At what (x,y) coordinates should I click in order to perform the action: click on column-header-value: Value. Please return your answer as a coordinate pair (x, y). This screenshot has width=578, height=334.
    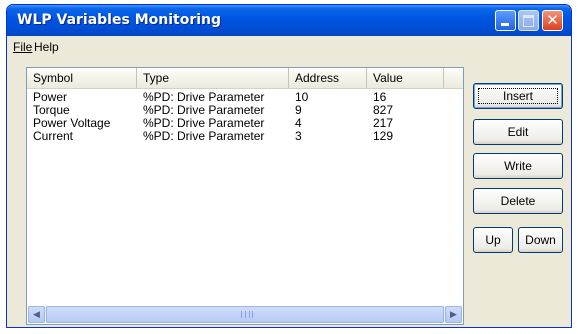
    Looking at the image, I should click on (405, 78).